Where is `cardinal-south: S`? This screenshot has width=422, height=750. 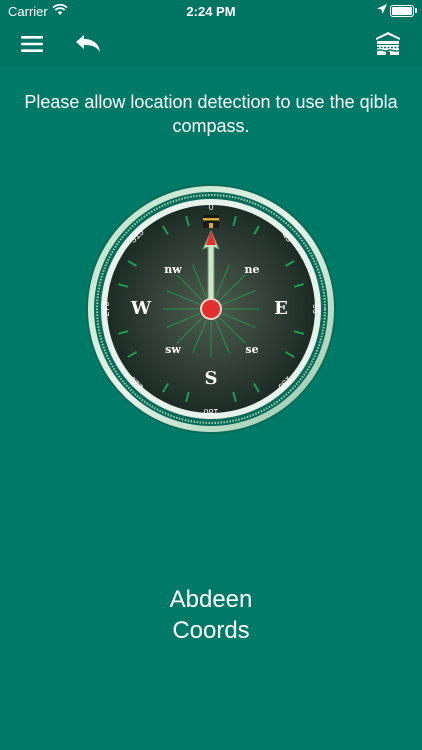 cardinal-south: S is located at coordinates (211, 378).